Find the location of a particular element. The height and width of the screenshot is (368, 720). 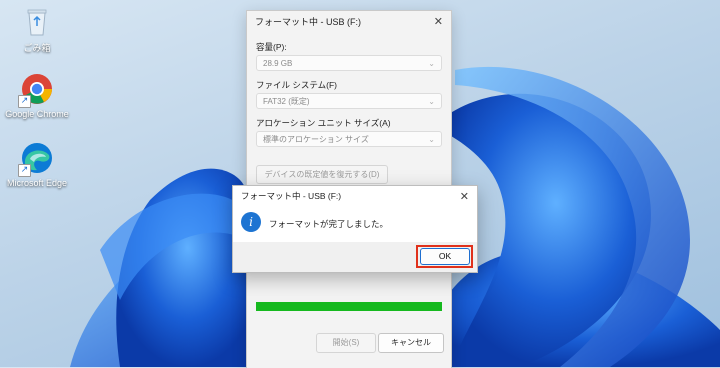

edge-icon: ↗ is located at coordinates (36, 159).